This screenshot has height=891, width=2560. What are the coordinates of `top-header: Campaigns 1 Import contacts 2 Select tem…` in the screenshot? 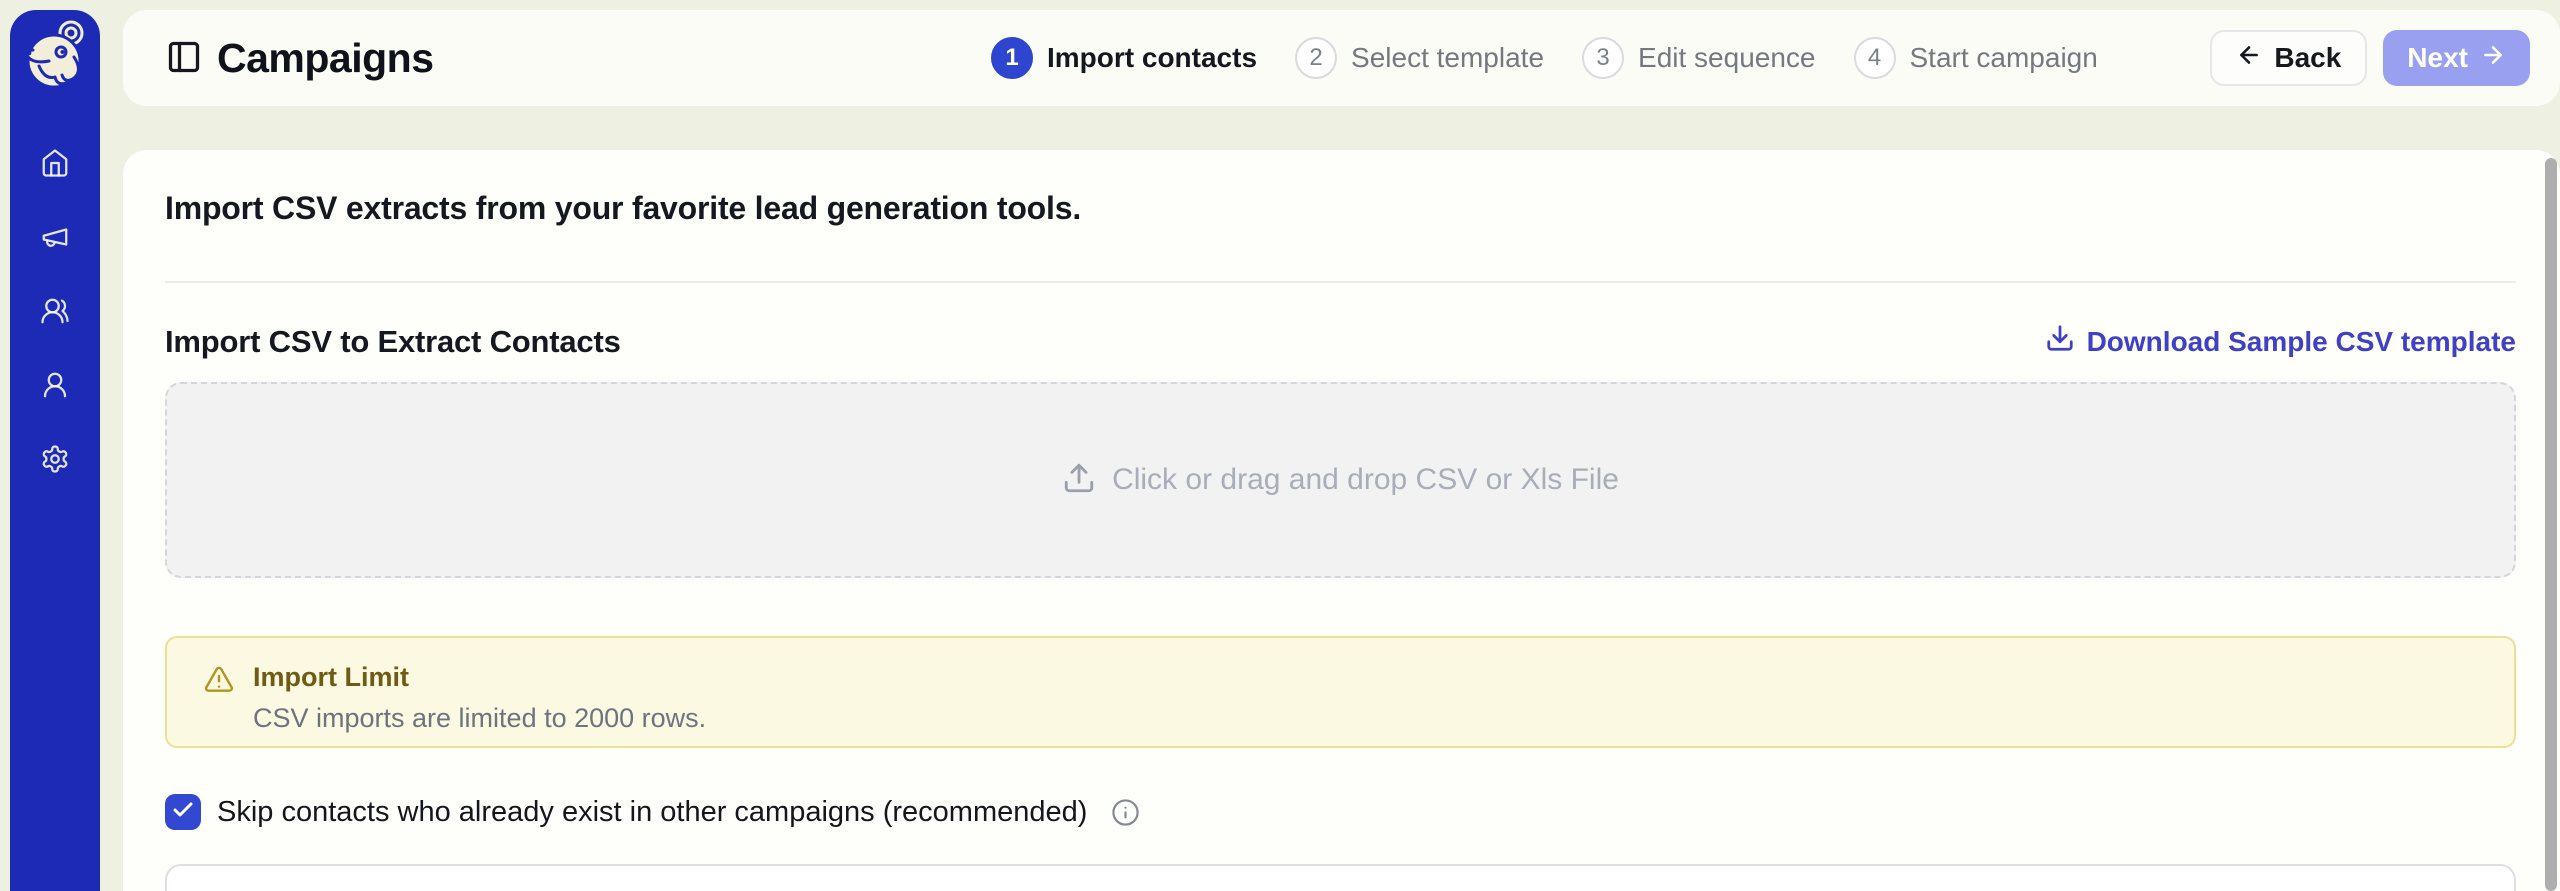 It's located at (1341, 58).